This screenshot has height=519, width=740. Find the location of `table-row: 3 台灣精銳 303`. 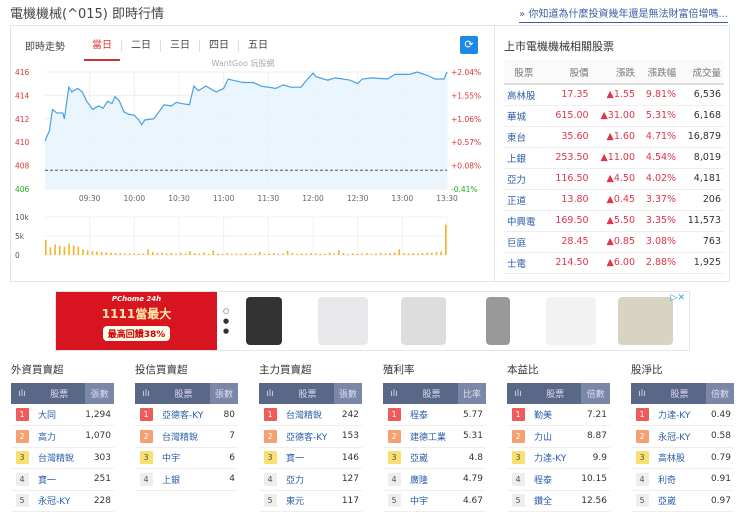

table-row: 3 台灣精銳 303 is located at coordinates (62, 458).